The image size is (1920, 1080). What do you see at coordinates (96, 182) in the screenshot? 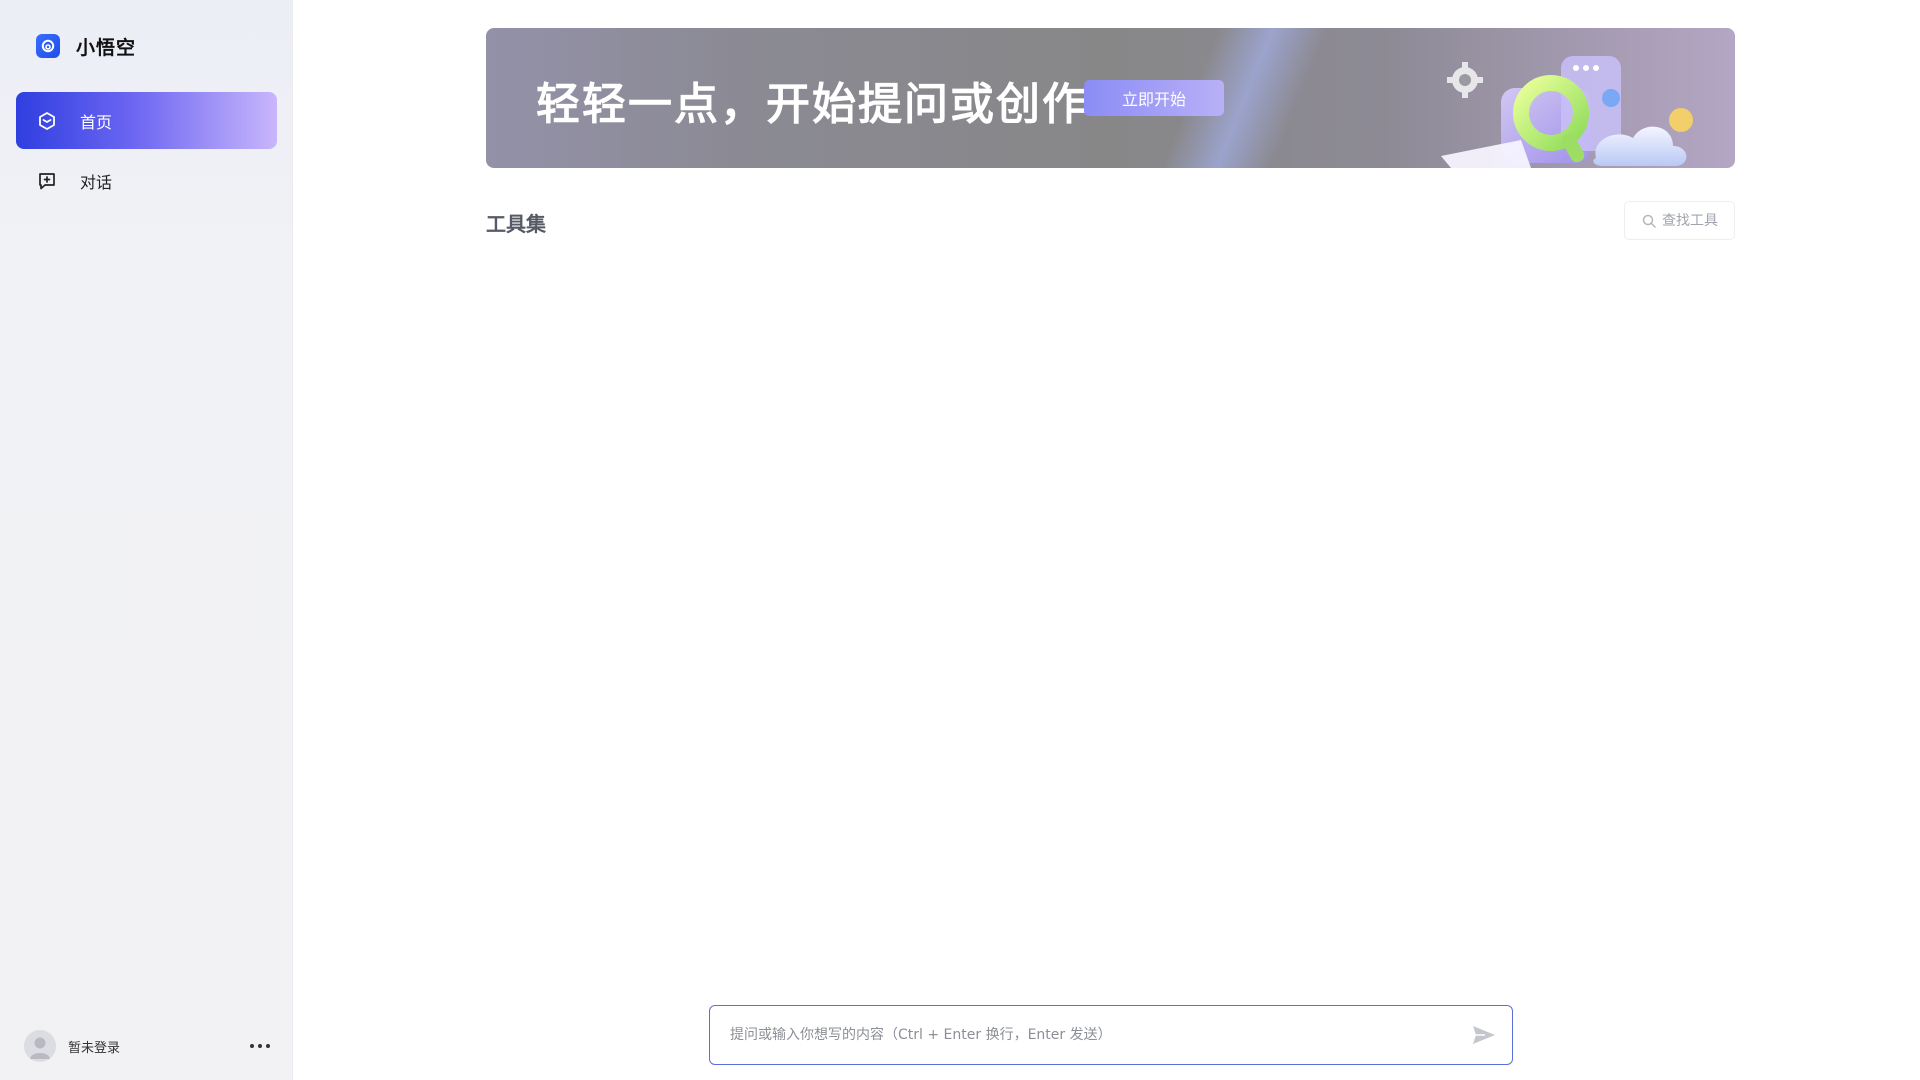
I see `sidebar-item-label: 对话` at bounding box center [96, 182].